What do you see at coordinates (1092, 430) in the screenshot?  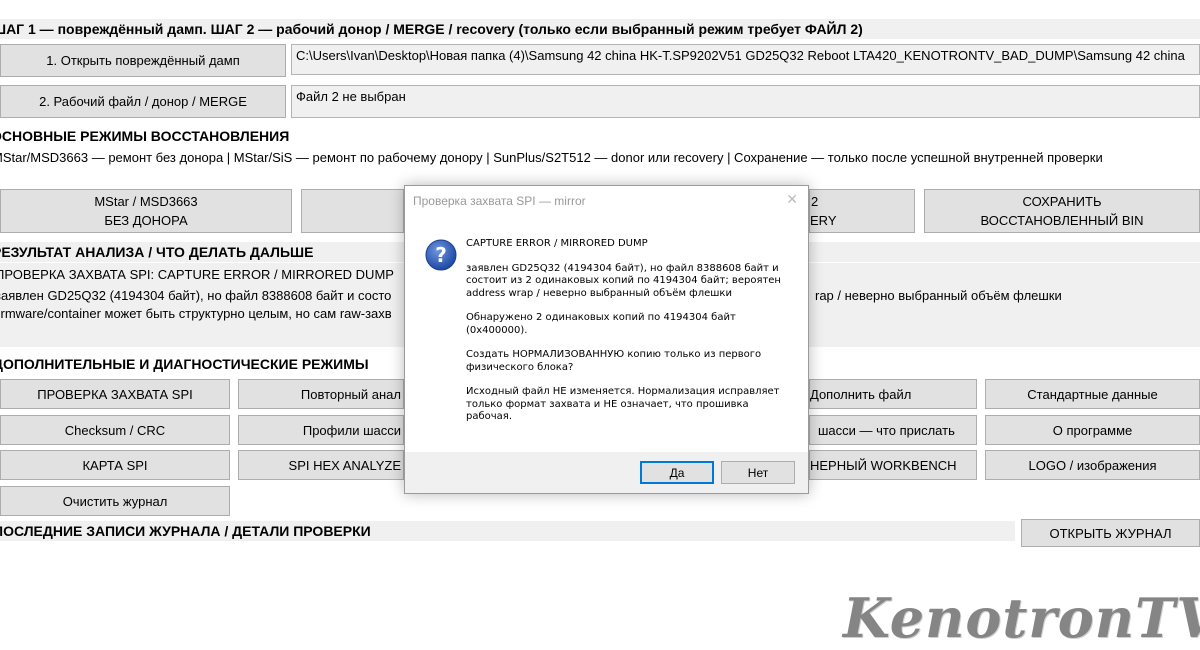 I see `about-button: О программе` at bounding box center [1092, 430].